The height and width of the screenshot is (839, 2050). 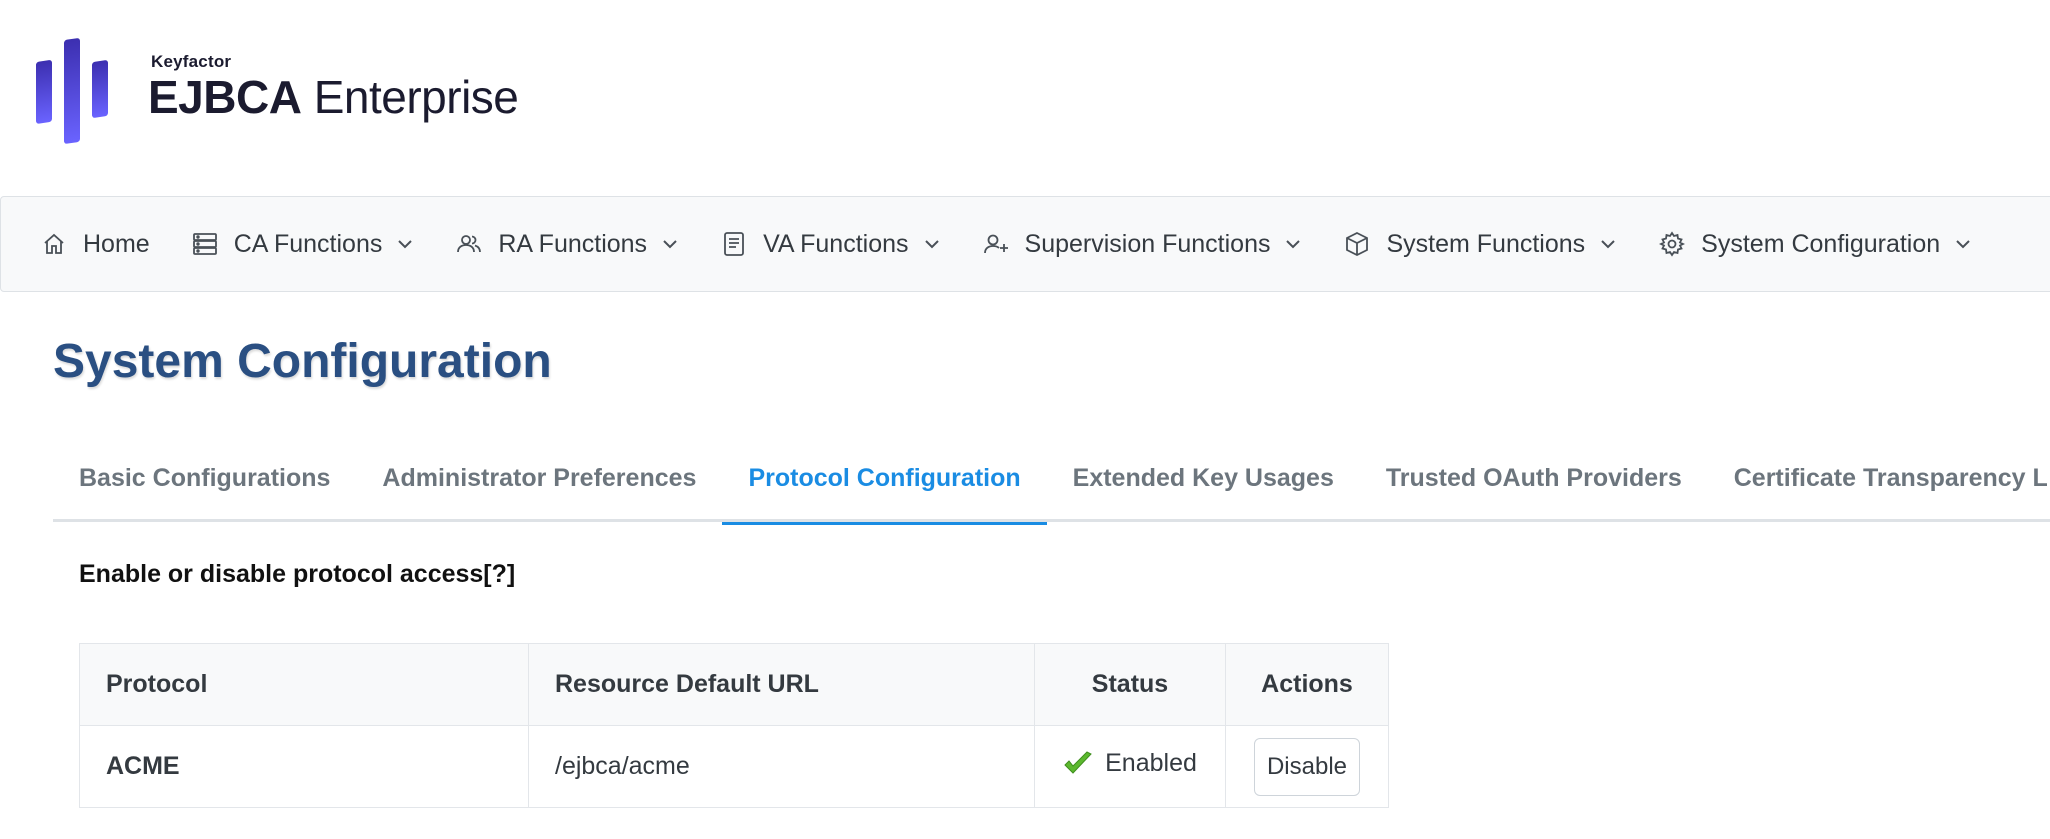 I want to click on nav-item-system-configuration: System Configuration, so click(x=1815, y=244).